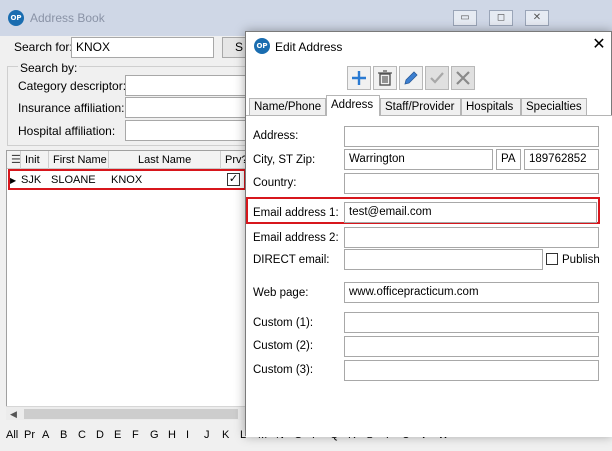 The image size is (612, 451). Describe the element at coordinates (296, 238) in the screenshot. I see `email2-label: Email address 2:` at that location.